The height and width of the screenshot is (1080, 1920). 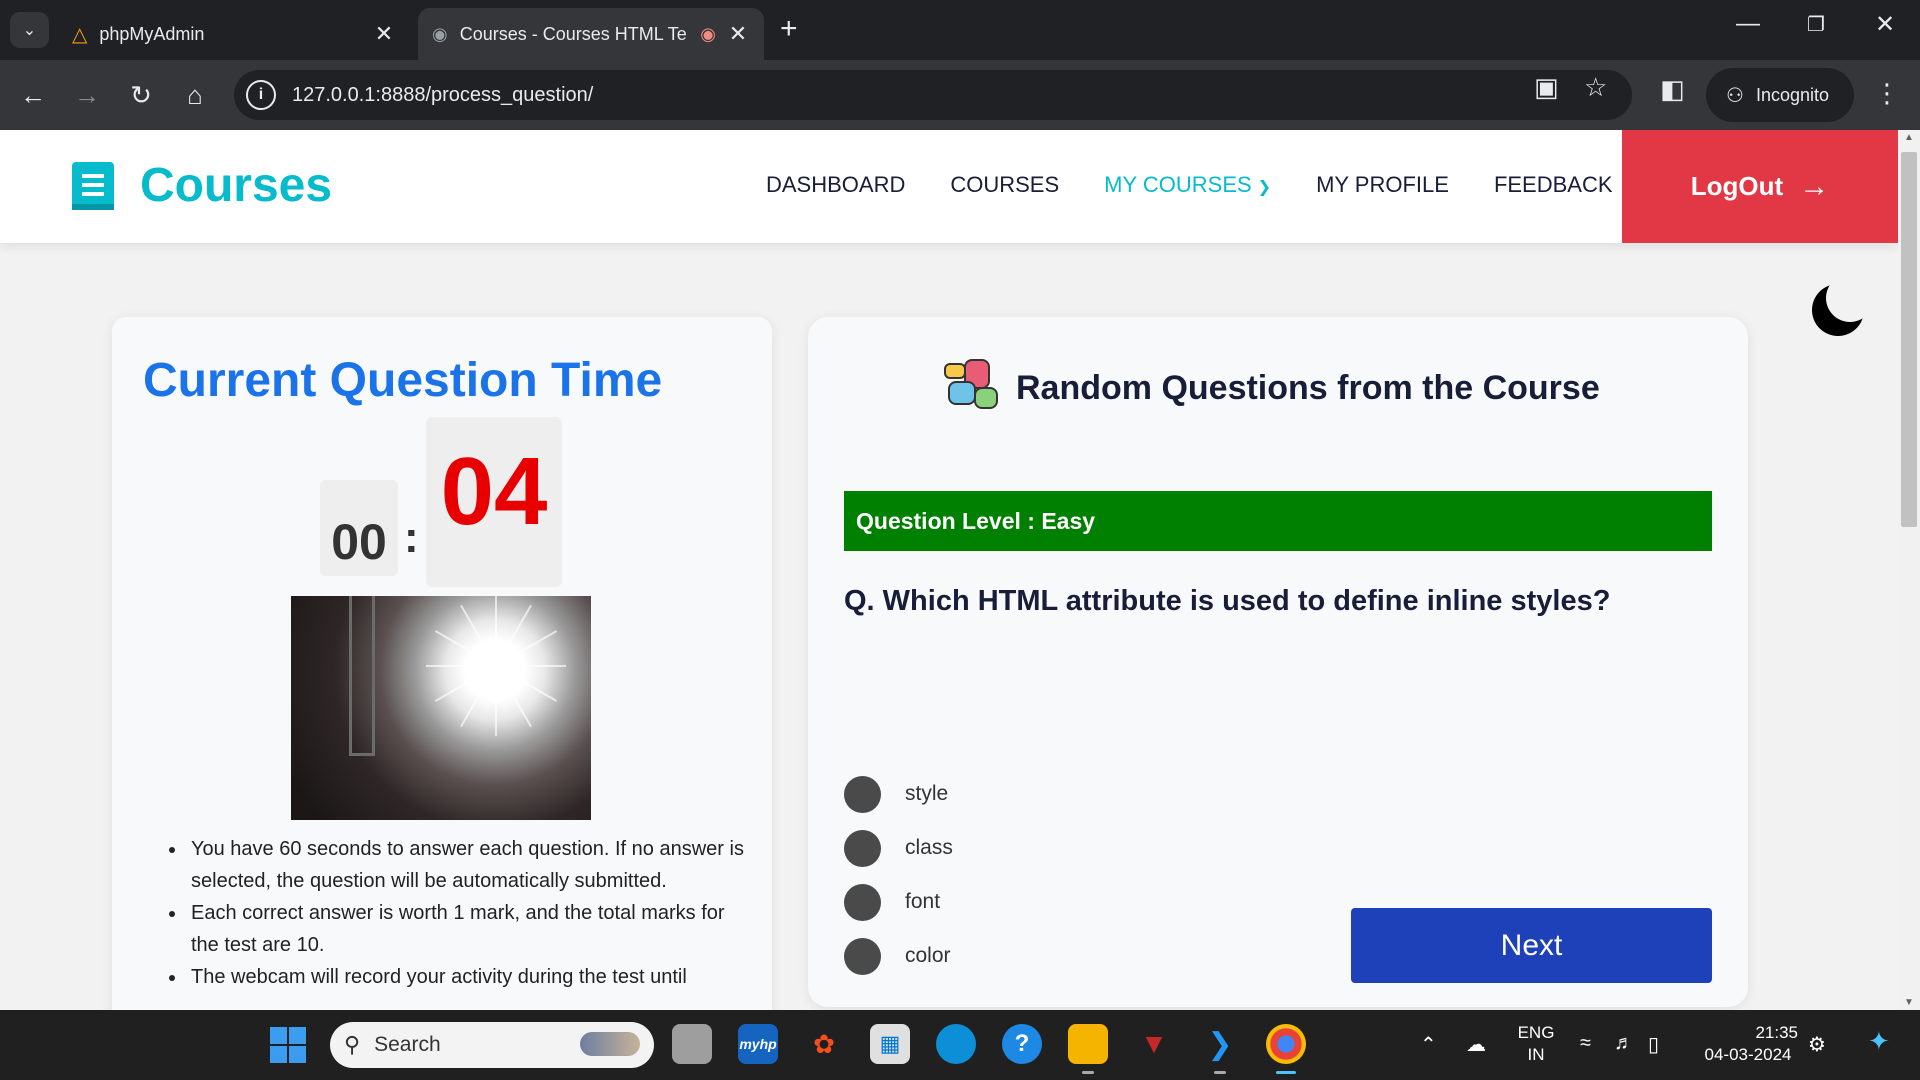 I want to click on notifications-icon: ⚙, so click(x=1817, y=1044).